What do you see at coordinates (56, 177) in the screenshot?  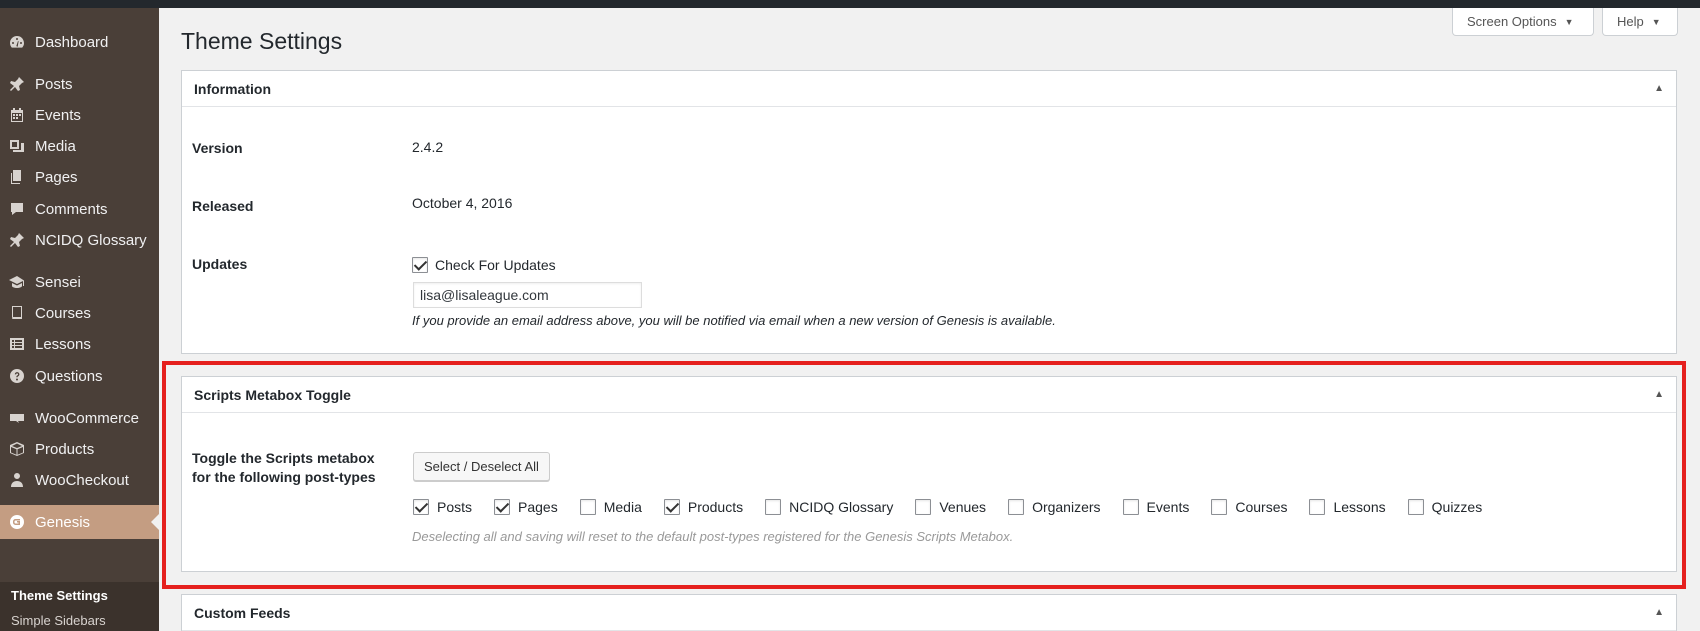 I see `sidebar-item-label: Pages` at bounding box center [56, 177].